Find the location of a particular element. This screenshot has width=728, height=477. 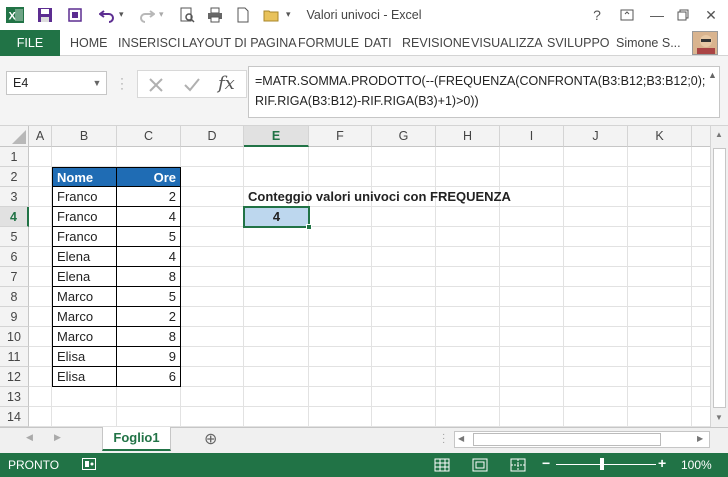

horizontal-scrollbar: ◀ ▶ is located at coordinates (582, 439).